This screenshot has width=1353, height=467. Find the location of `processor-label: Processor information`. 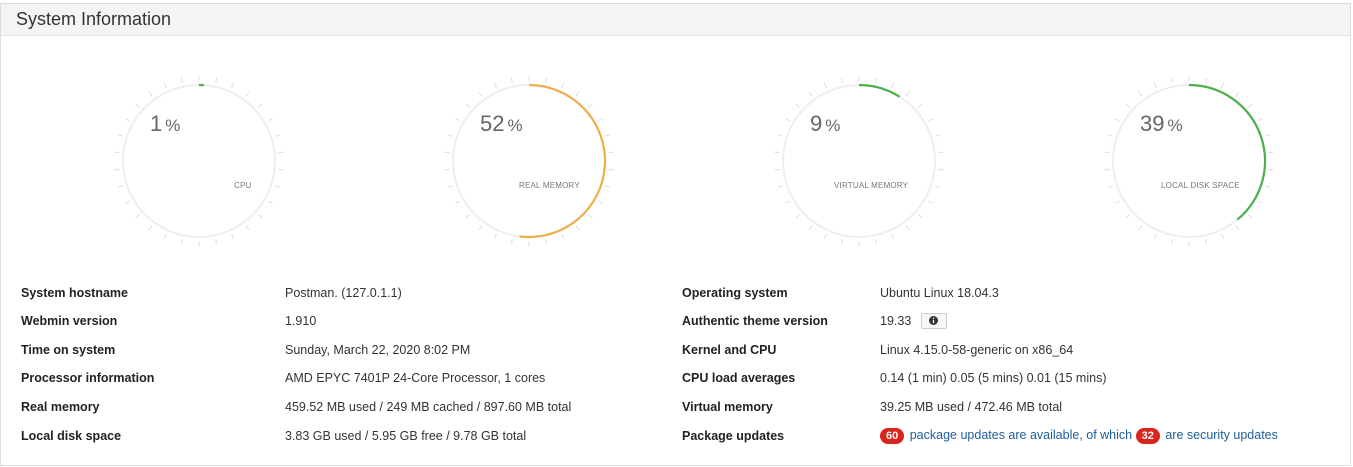

processor-label: Processor information is located at coordinates (88, 378).